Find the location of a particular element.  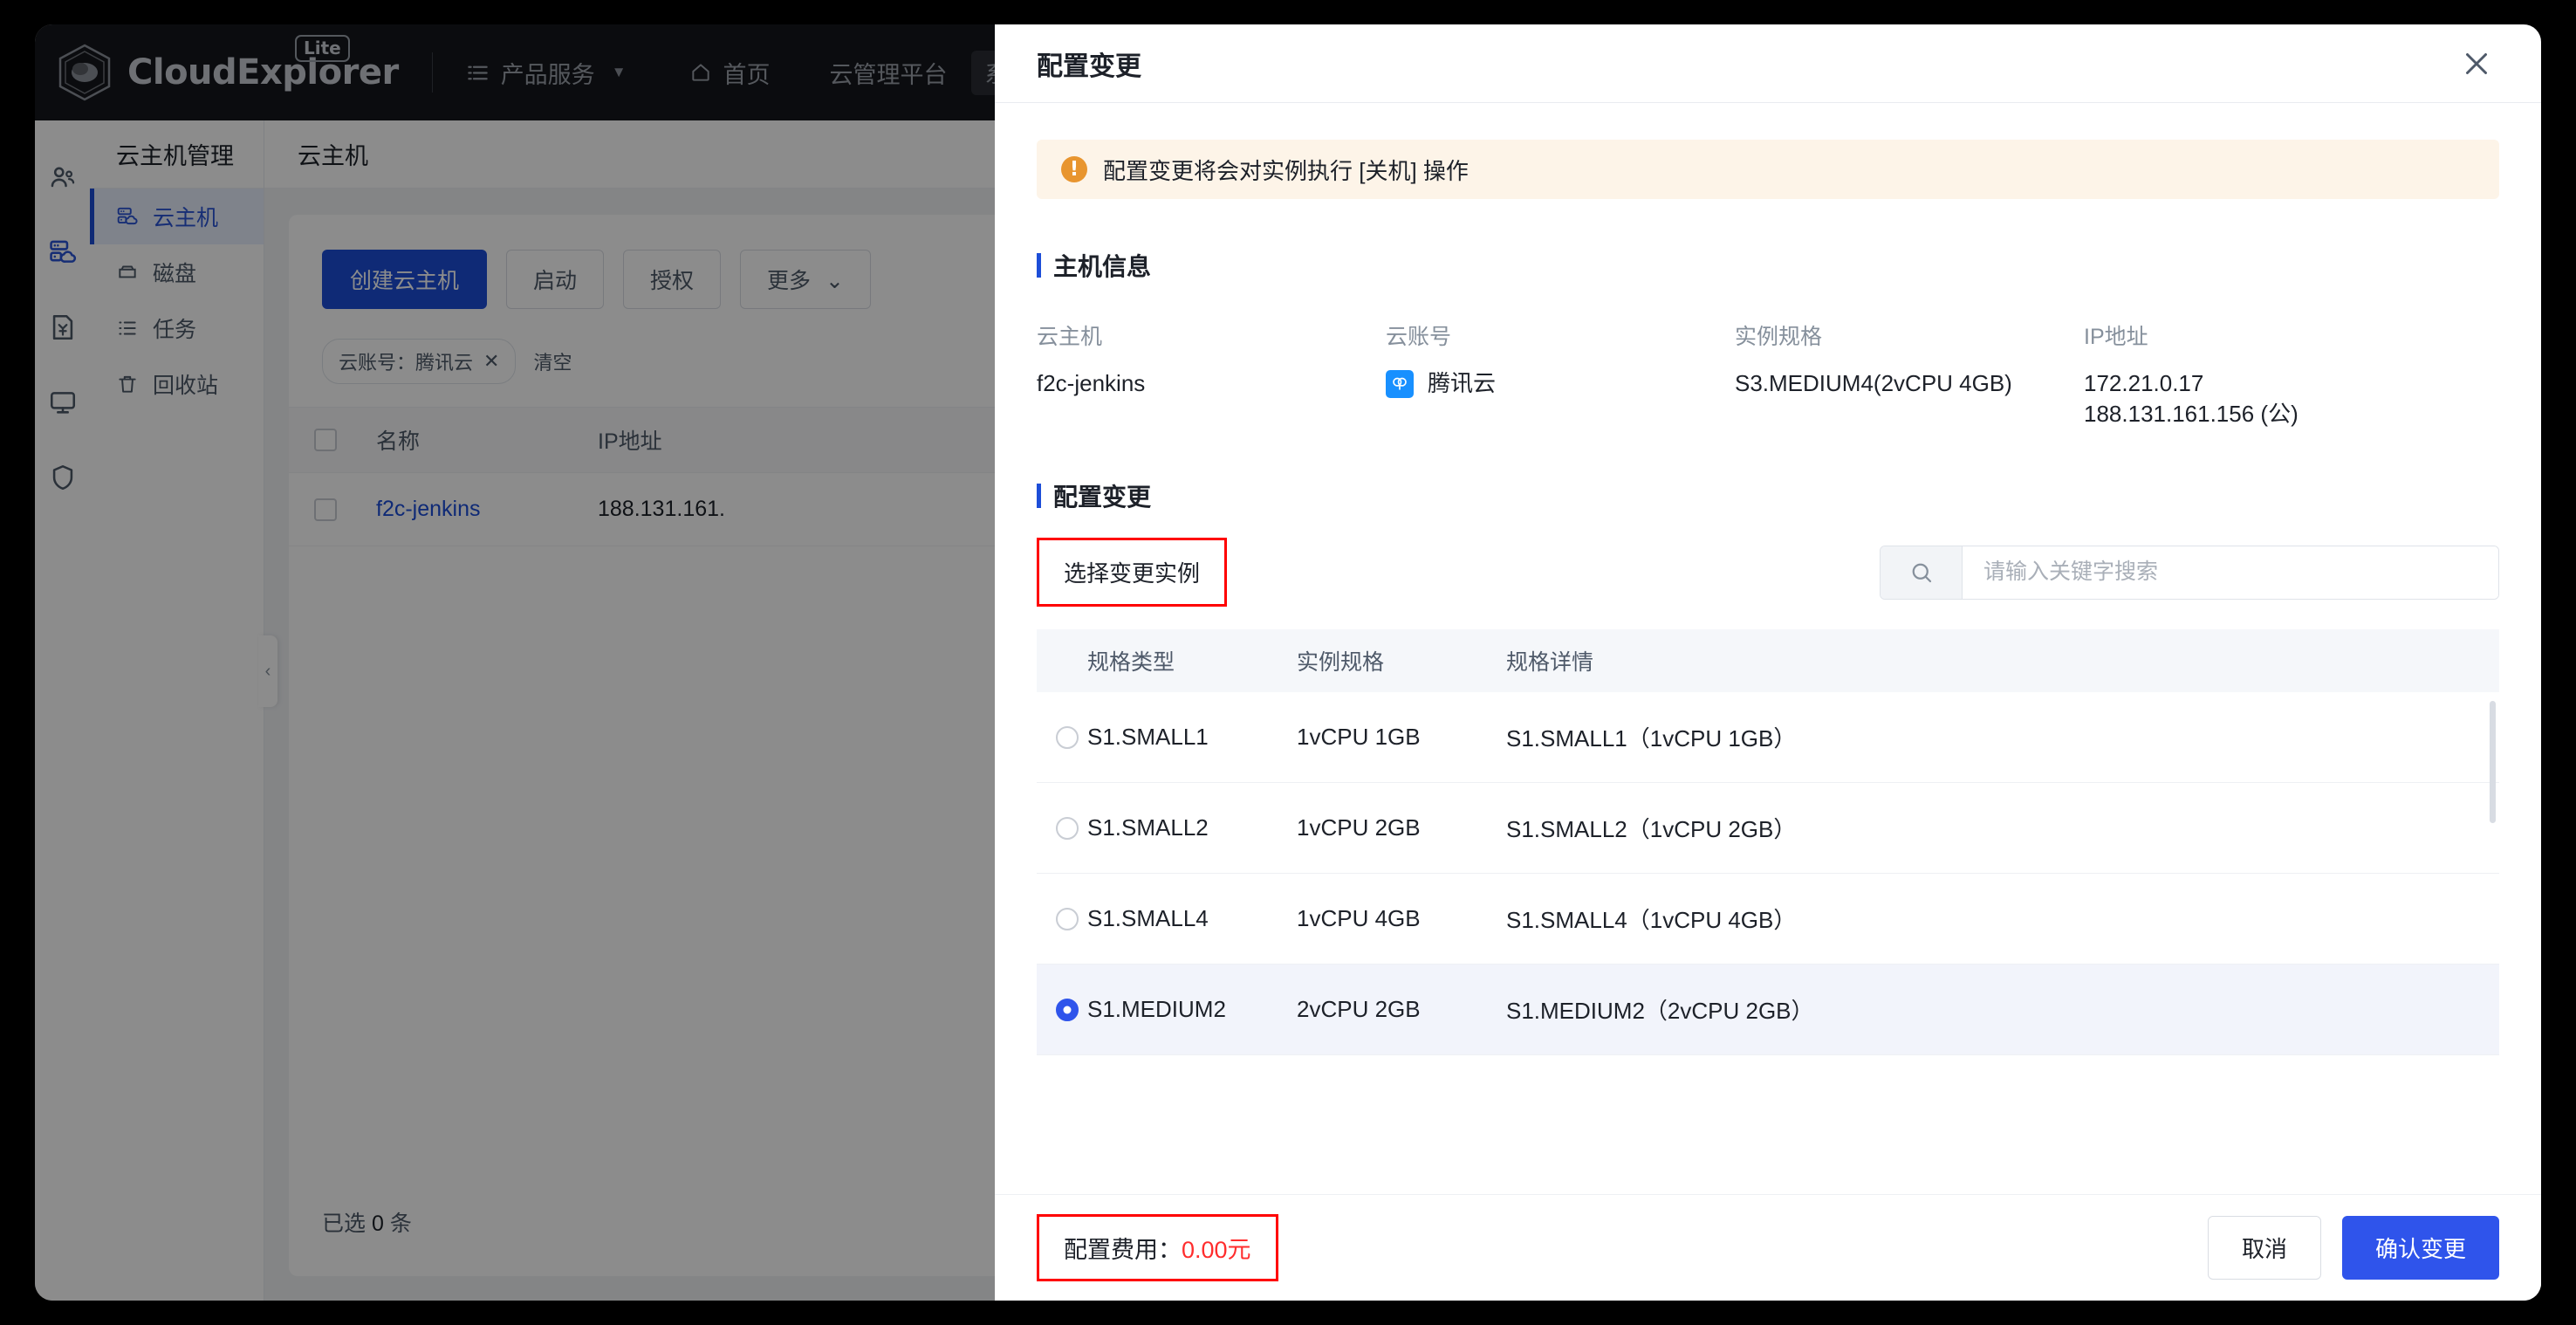

column-spec-detail: 规格详情 is located at coordinates (1550, 663).